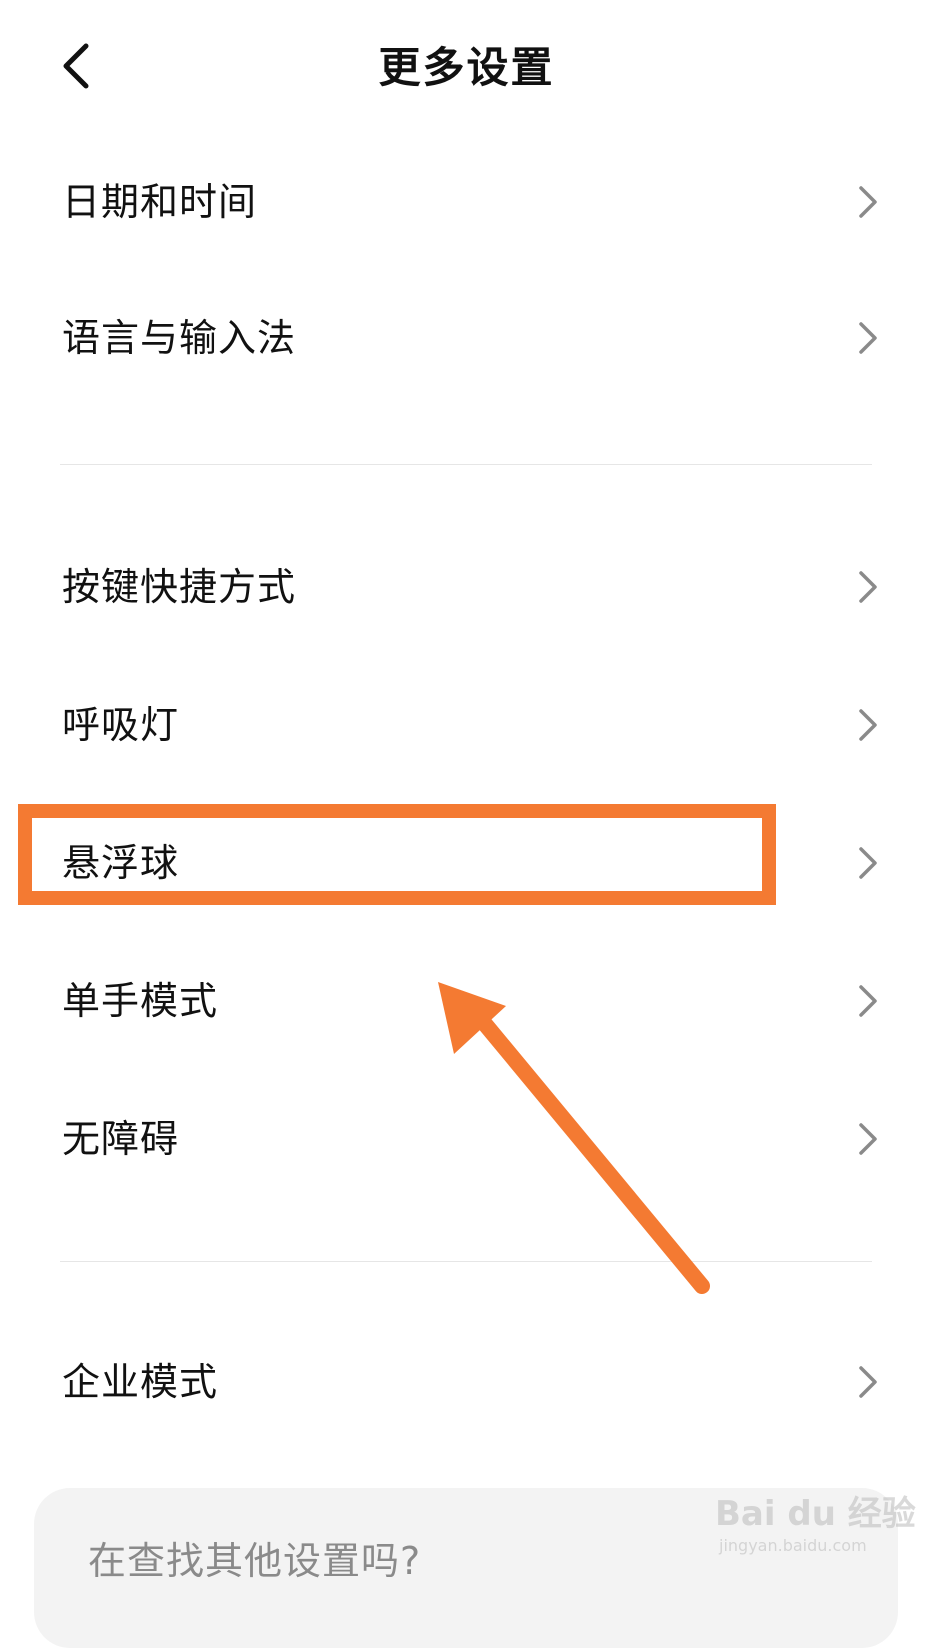 The image size is (933, 1648). What do you see at coordinates (466, 338) in the screenshot?
I see `settings-item-language-input: 语言与输入法` at bounding box center [466, 338].